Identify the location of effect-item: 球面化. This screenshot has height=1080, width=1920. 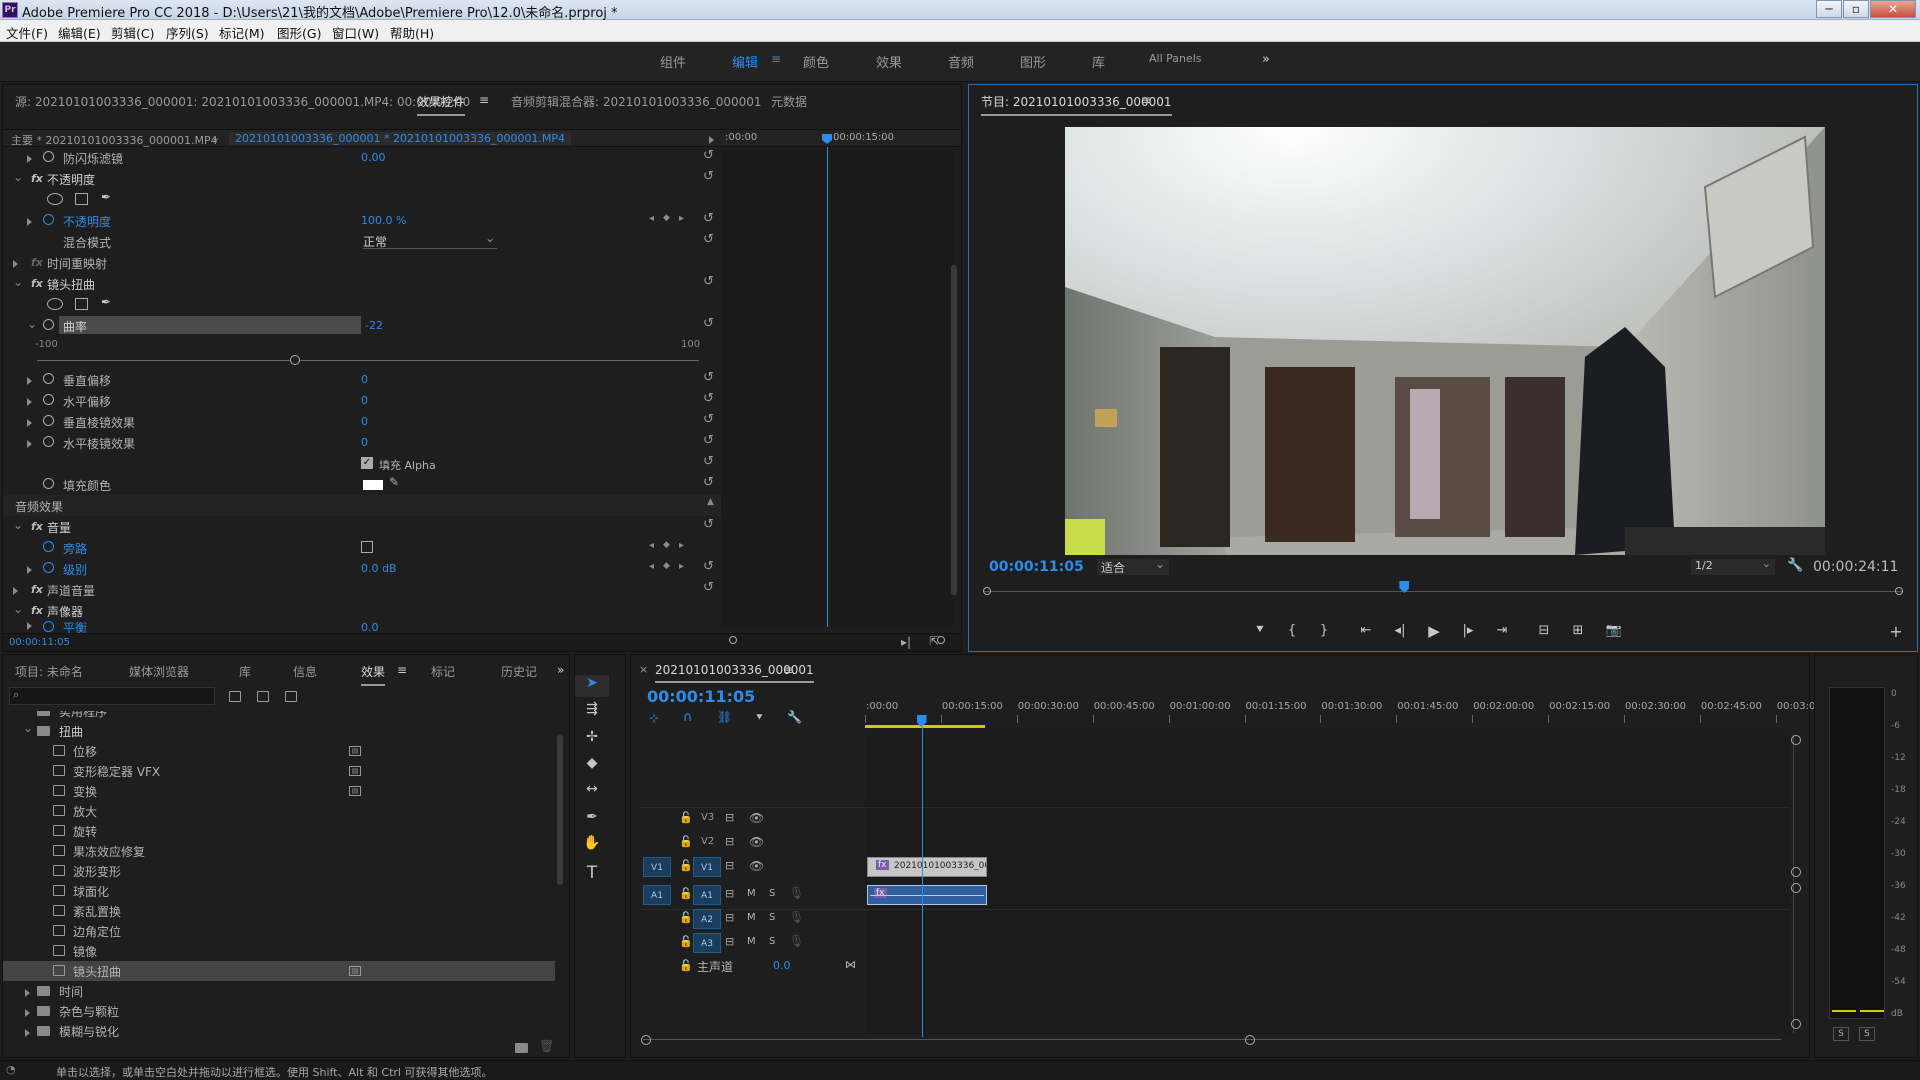
(279, 891).